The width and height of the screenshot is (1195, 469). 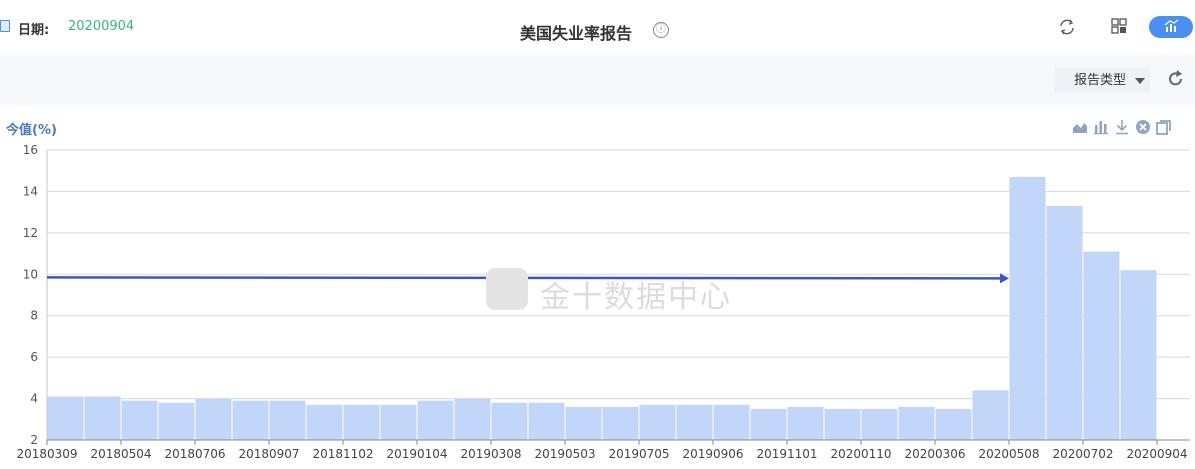 I want to click on chart-icon, so click(x=1171, y=25).